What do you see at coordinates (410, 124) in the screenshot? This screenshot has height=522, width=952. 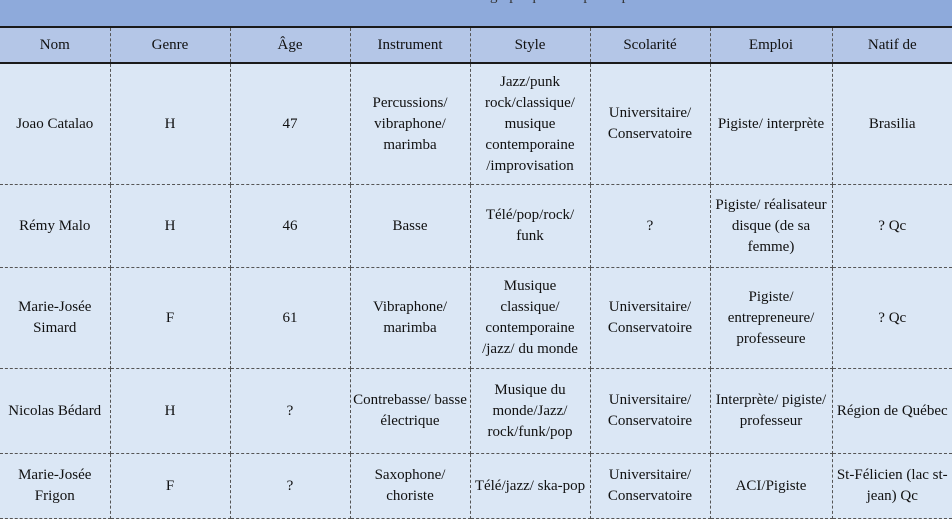 I see `cell-instrument: Percussions/ vibraphone/ marimba` at bounding box center [410, 124].